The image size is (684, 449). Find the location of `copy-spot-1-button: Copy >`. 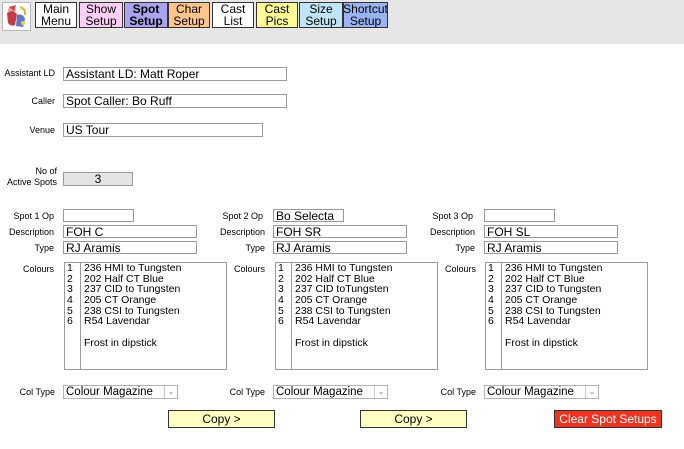

copy-spot-1-button: Copy > is located at coordinates (221, 419).